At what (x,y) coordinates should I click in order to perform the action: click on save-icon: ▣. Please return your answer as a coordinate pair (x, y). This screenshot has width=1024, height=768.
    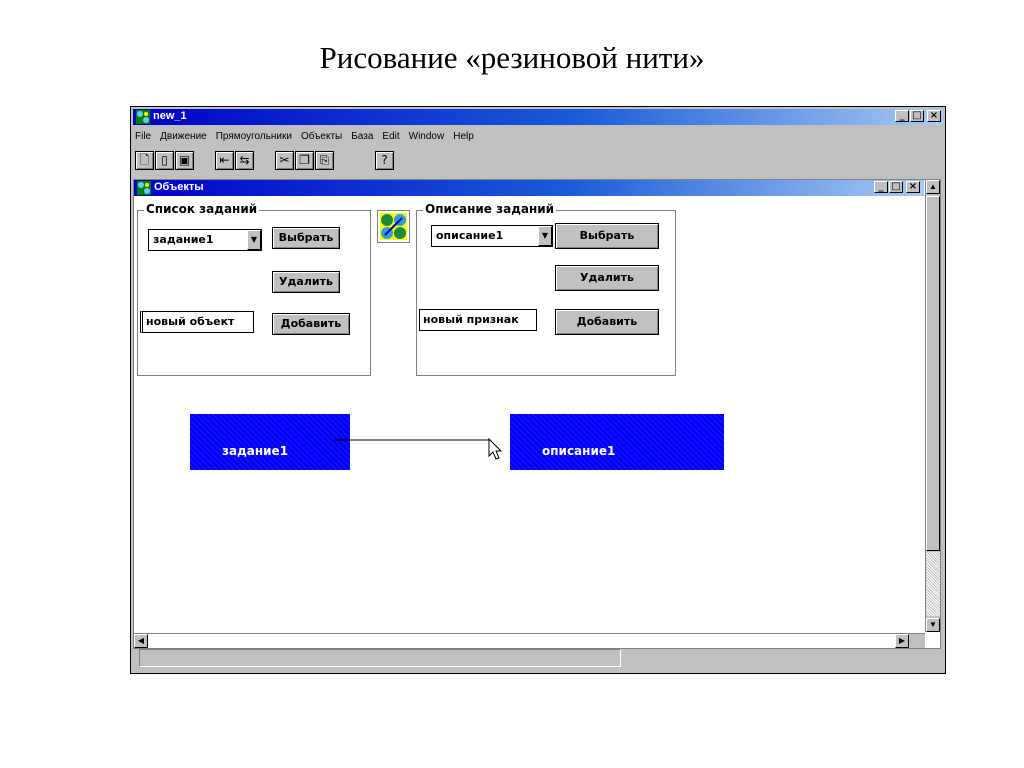
    Looking at the image, I should click on (184, 160).